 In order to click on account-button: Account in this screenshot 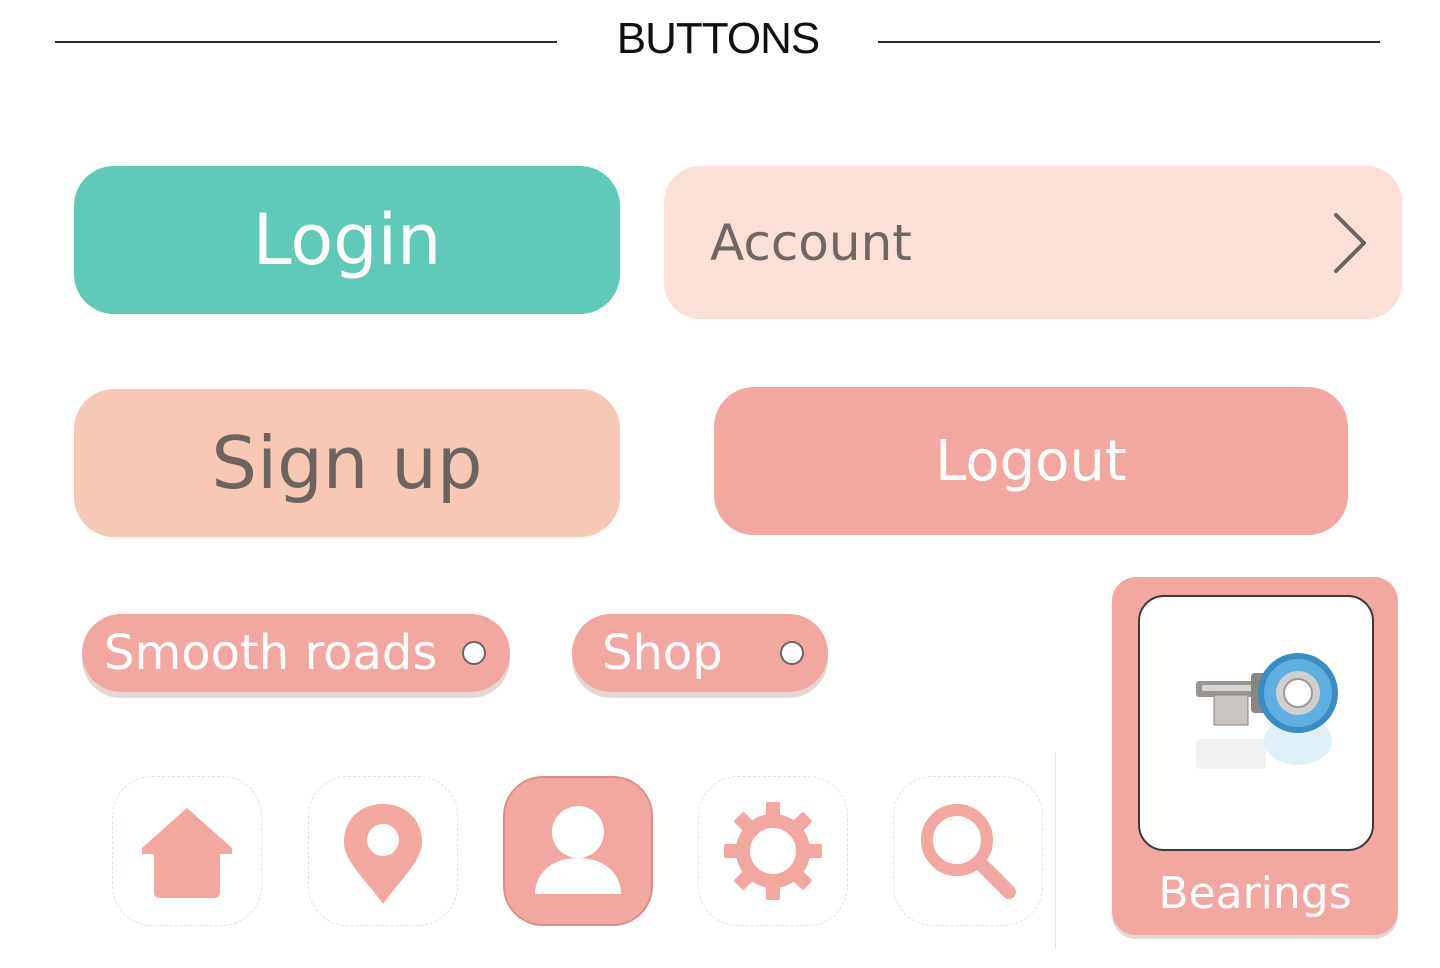, I will do `click(1033, 242)`.